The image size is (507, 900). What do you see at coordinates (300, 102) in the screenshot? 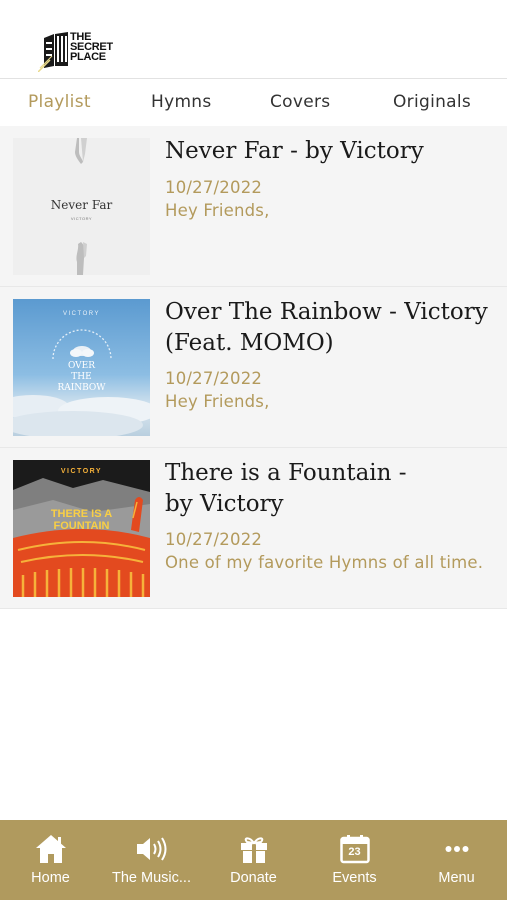
I see `tab-covers: Covers` at bounding box center [300, 102].